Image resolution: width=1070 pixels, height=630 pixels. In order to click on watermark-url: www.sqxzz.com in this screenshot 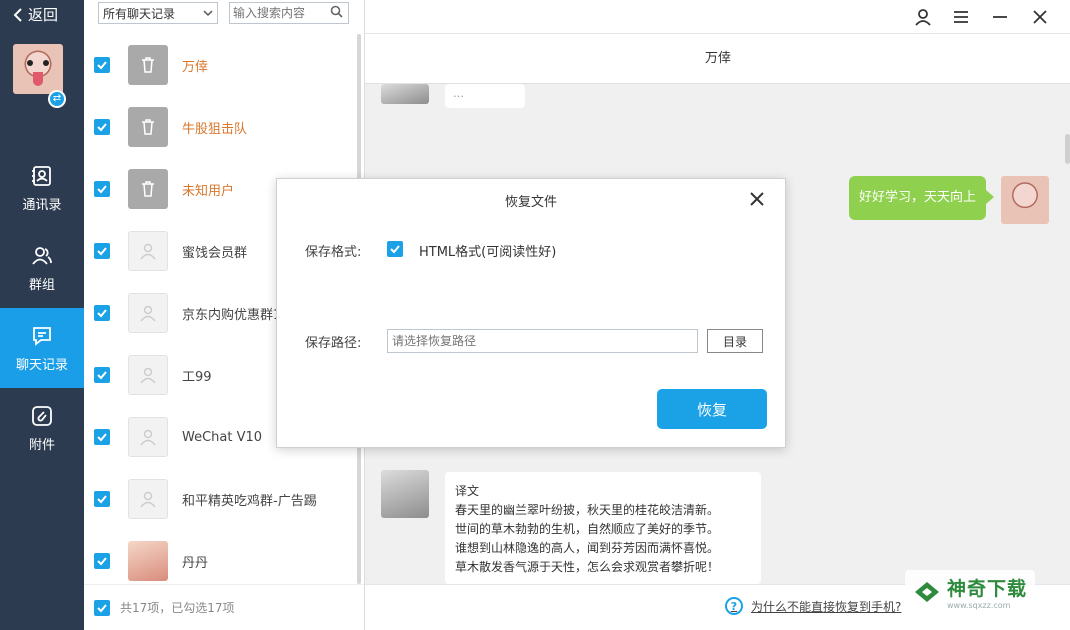, I will do `click(979, 605)`.